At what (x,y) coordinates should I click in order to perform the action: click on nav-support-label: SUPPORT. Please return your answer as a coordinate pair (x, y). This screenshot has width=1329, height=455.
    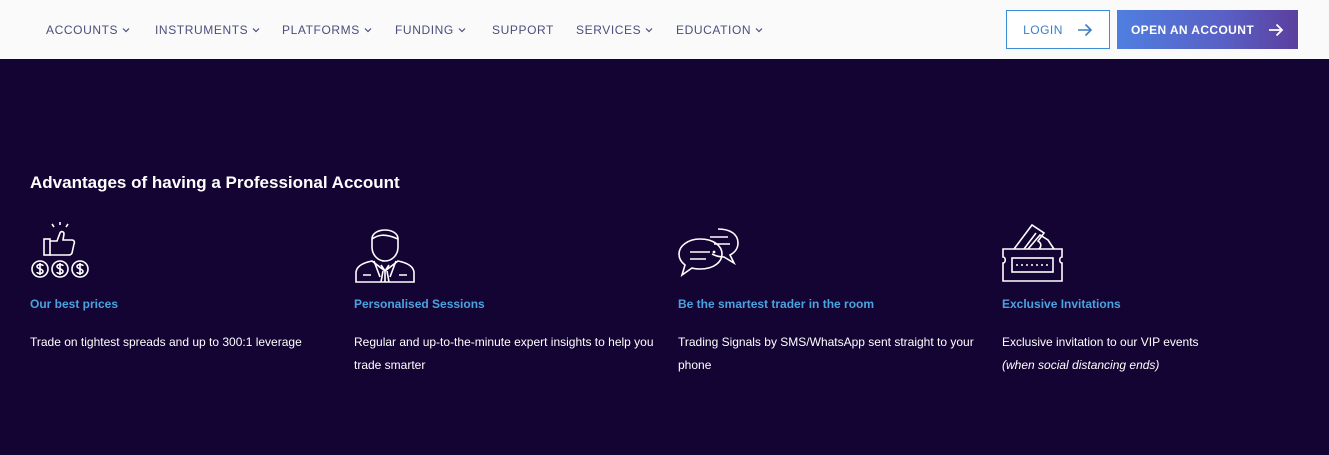
    Looking at the image, I should click on (523, 29).